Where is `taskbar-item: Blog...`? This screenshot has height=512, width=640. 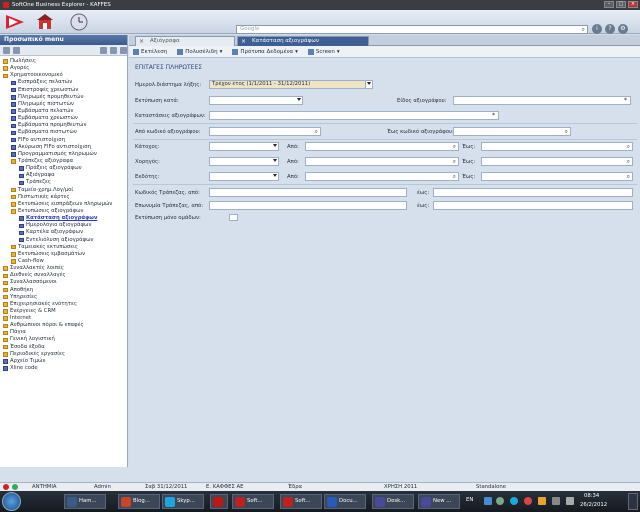 taskbar-item: Blog... is located at coordinates (139, 501).